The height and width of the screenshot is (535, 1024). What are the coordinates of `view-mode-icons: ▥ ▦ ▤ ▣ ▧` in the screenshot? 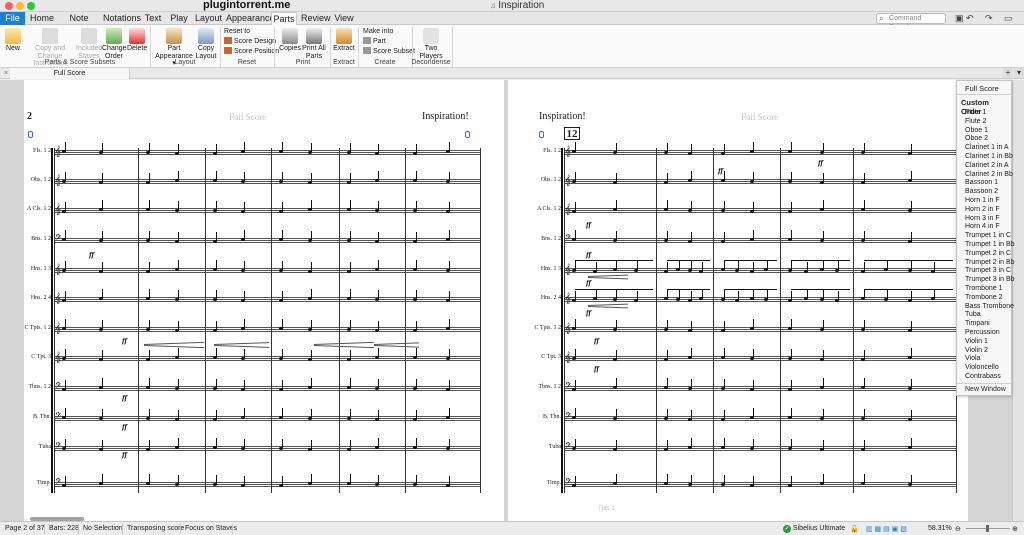 It's located at (886, 529).